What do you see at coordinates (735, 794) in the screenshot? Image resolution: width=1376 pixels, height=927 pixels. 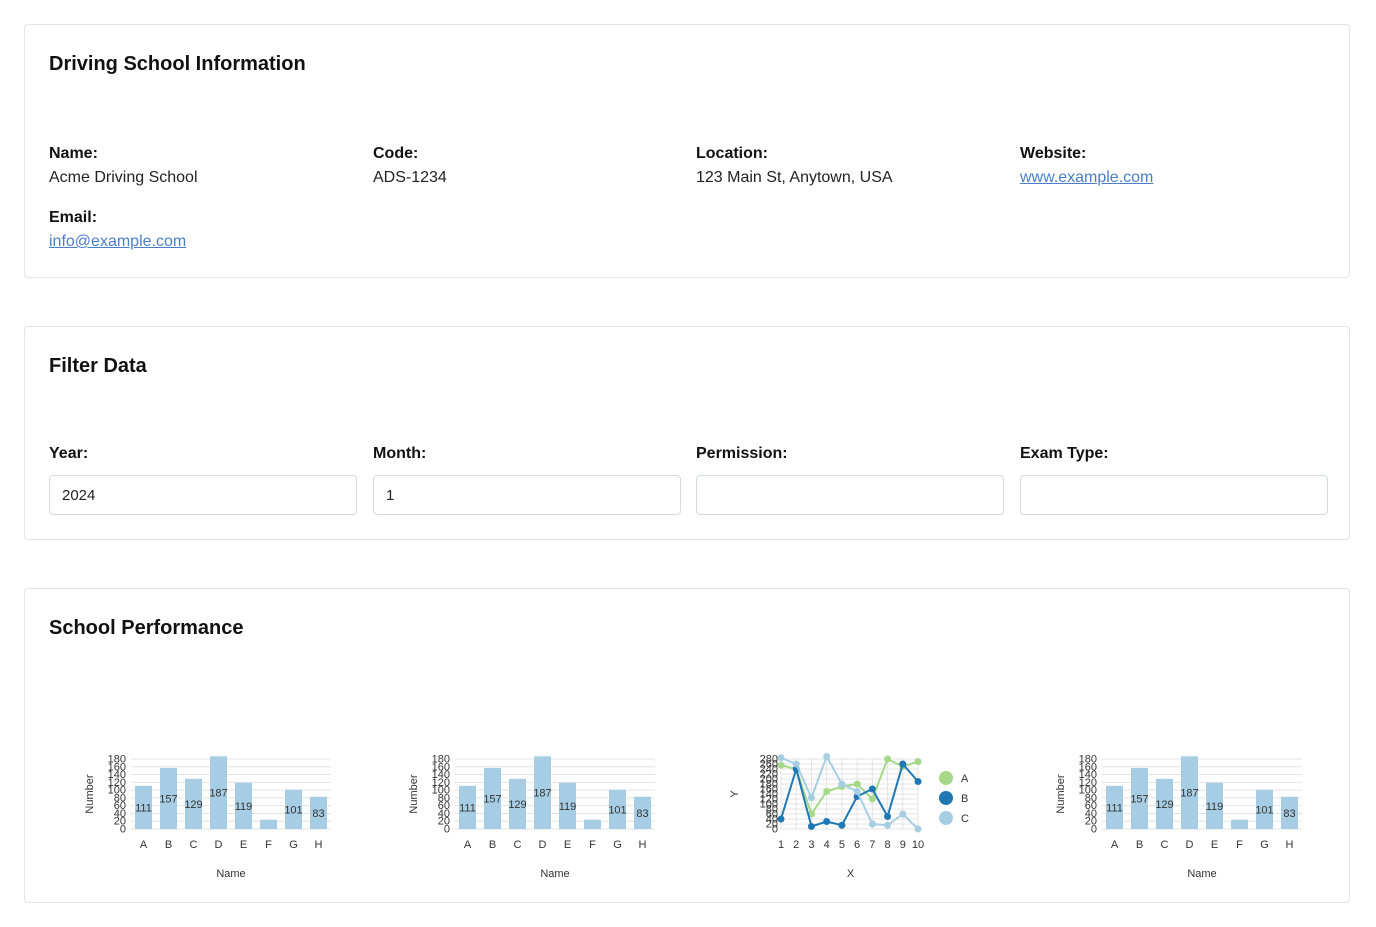 I see `y-axis-label: Y` at bounding box center [735, 794].